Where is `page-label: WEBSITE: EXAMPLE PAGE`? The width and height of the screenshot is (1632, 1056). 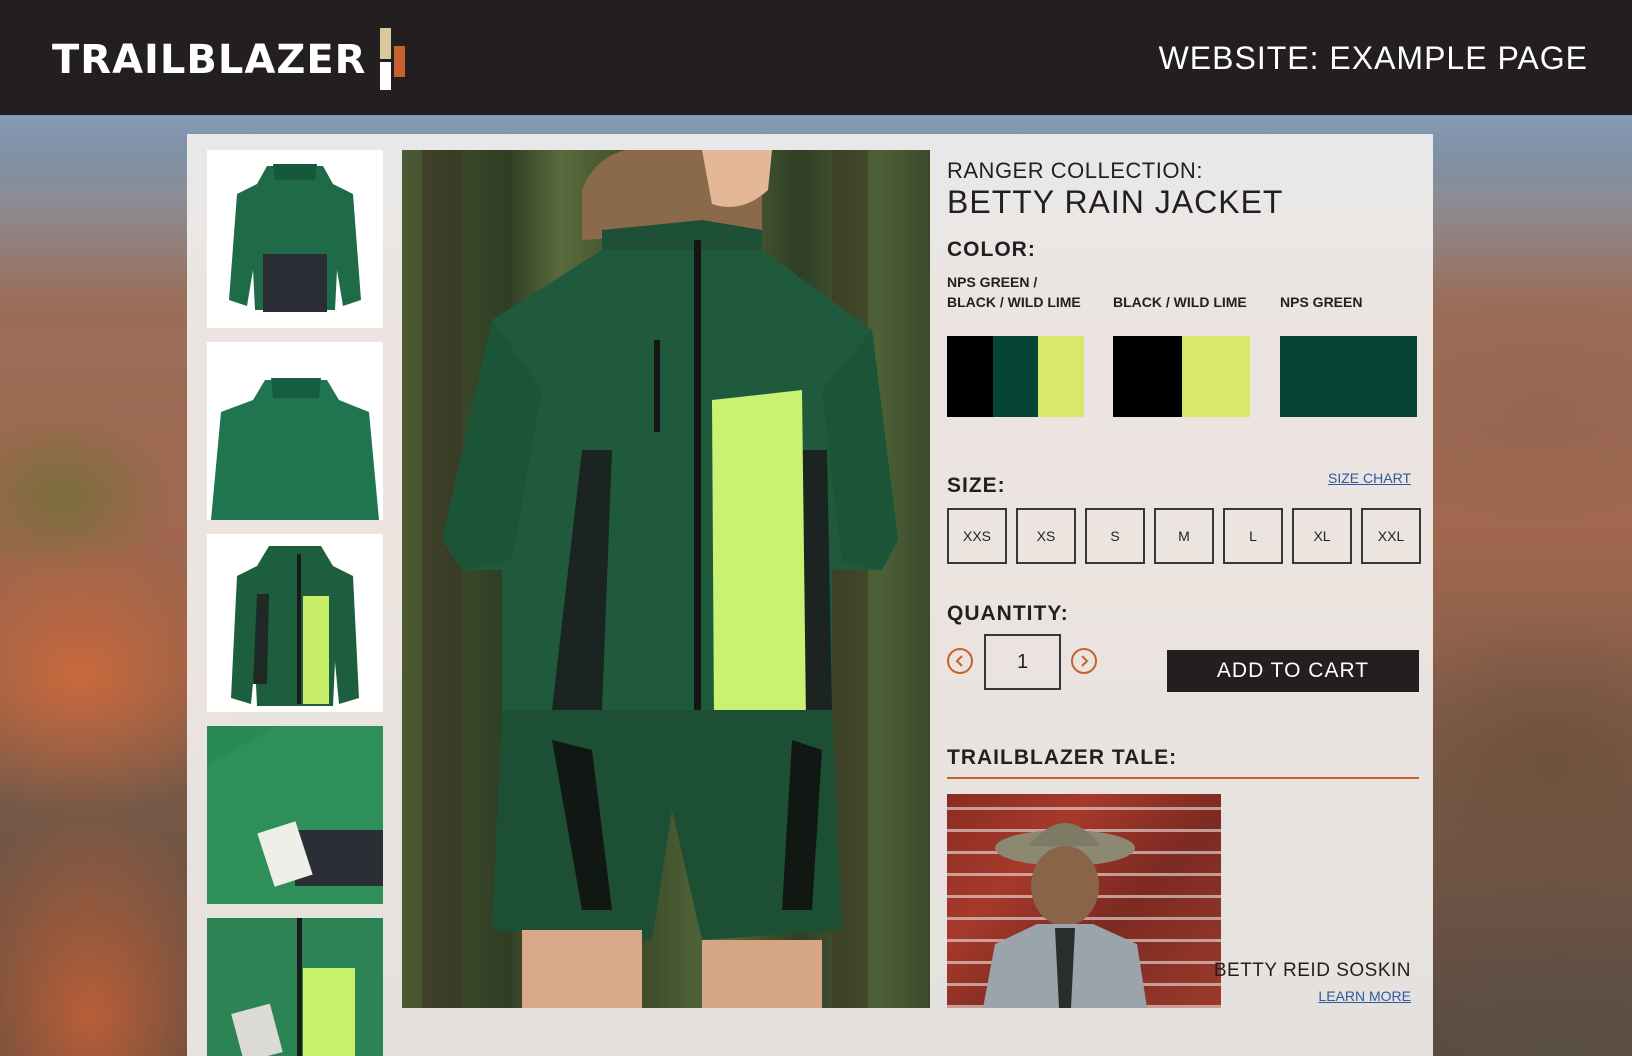
page-label: WEBSITE: EXAMPLE PAGE is located at coordinates (1373, 58).